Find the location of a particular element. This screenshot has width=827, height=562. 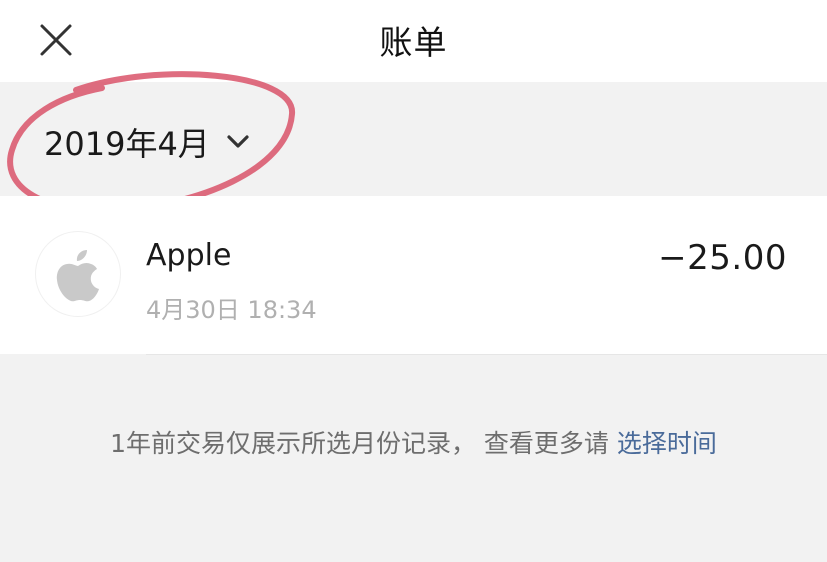

transaction-time: 4月30日 18:34 is located at coordinates (231, 310).